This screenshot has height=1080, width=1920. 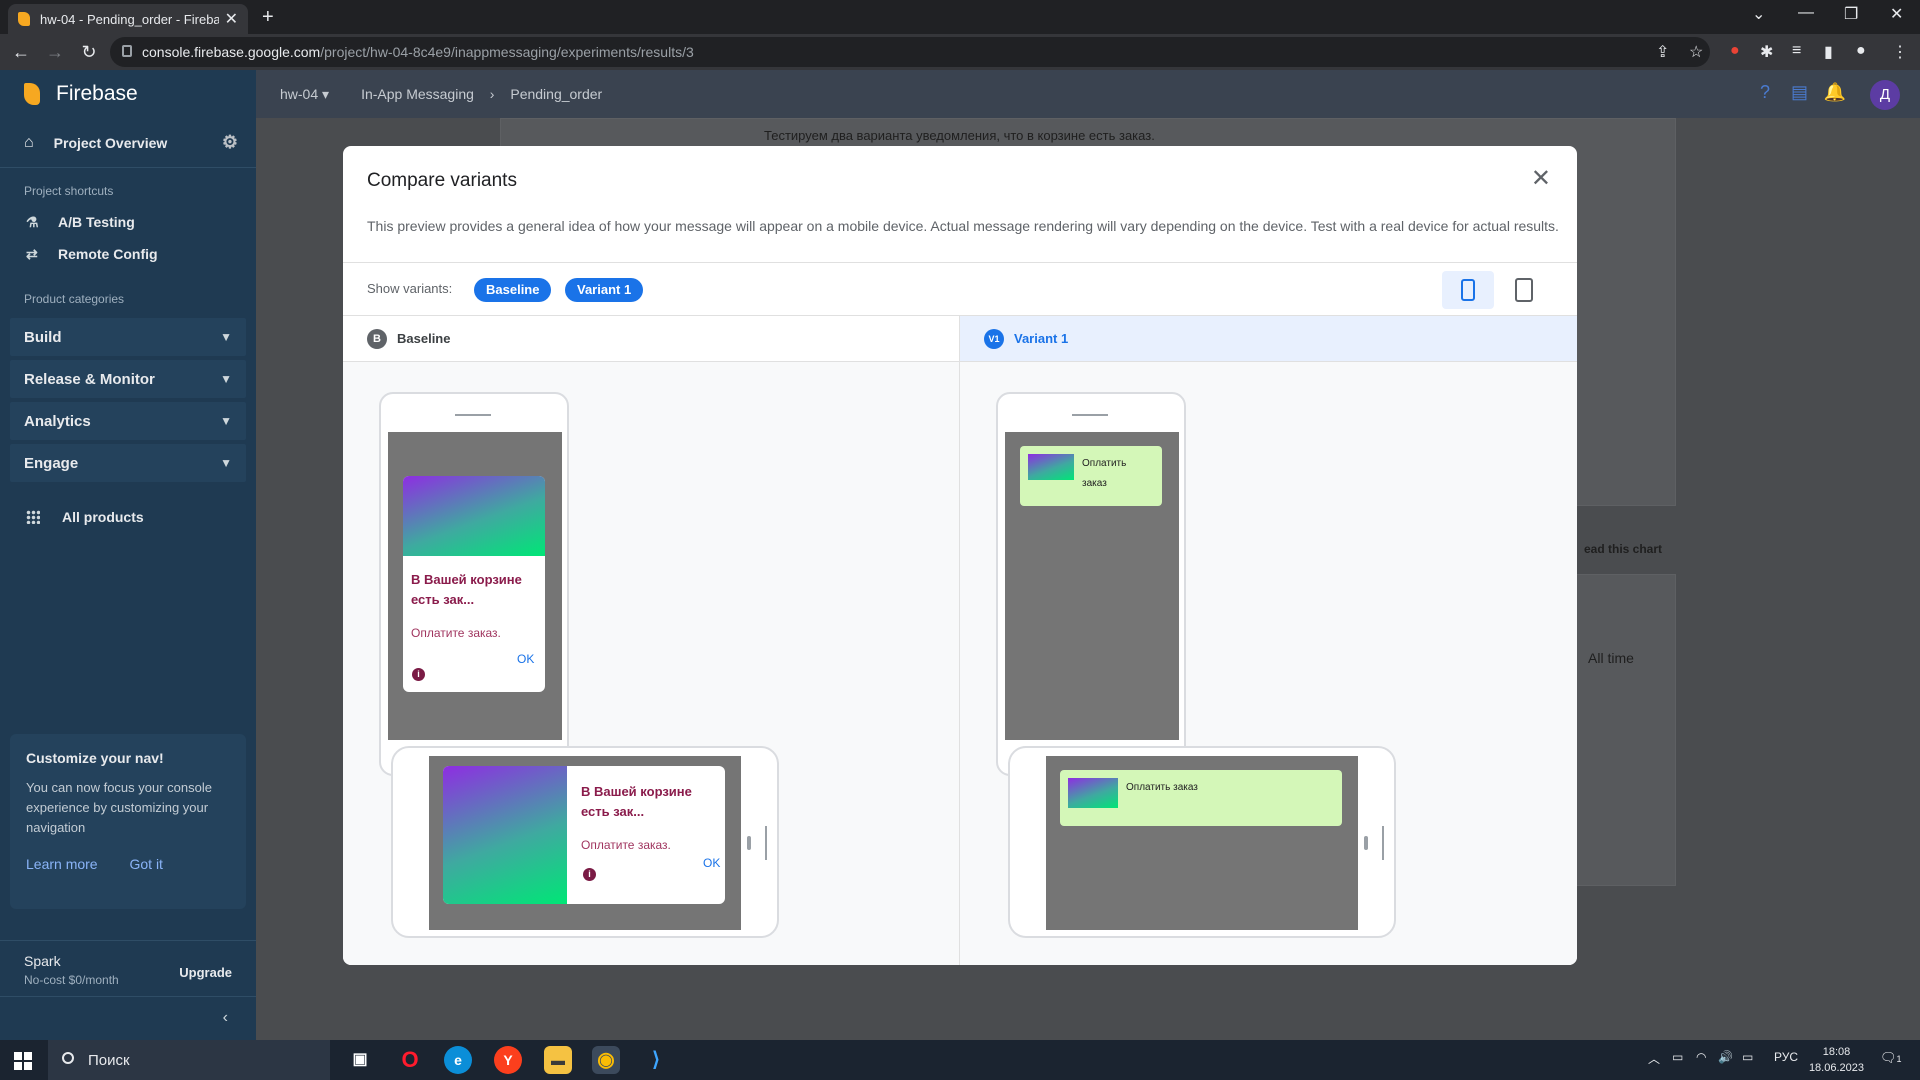 What do you see at coordinates (109, 1060) in the screenshot?
I see `search-placeholder: Поиск` at bounding box center [109, 1060].